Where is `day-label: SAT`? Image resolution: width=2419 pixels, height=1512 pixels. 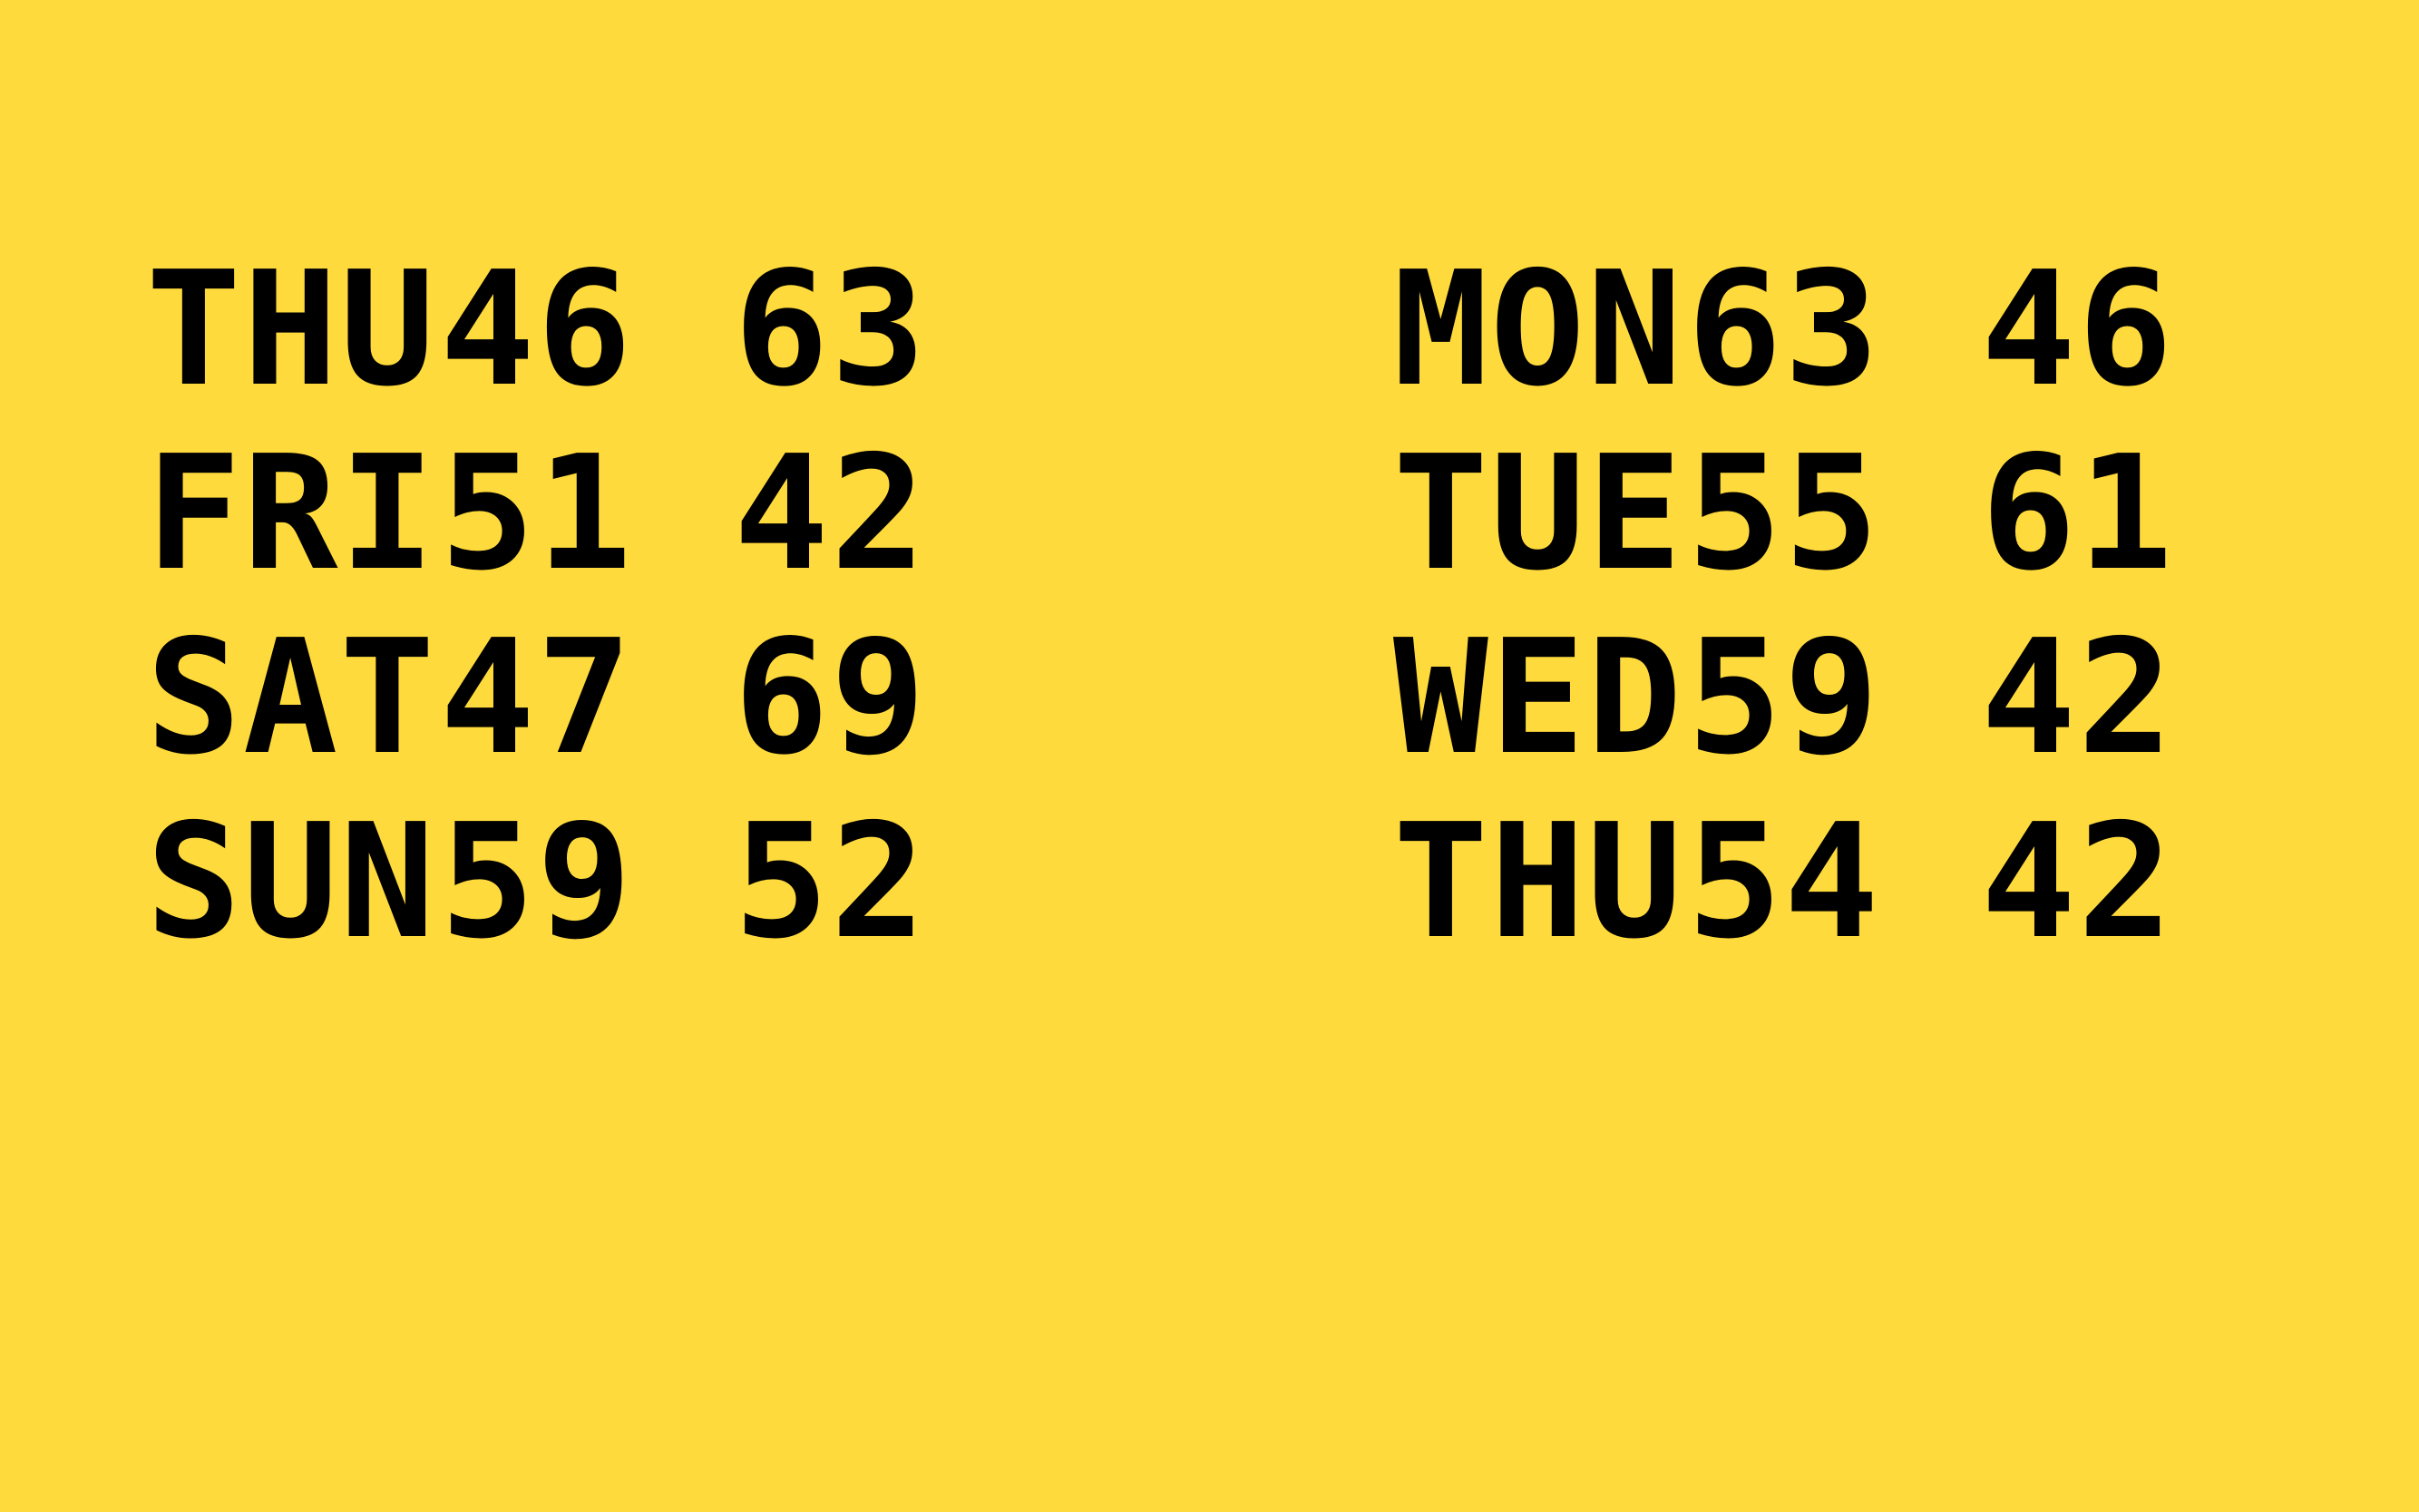
day-label: SAT is located at coordinates (292, 697).